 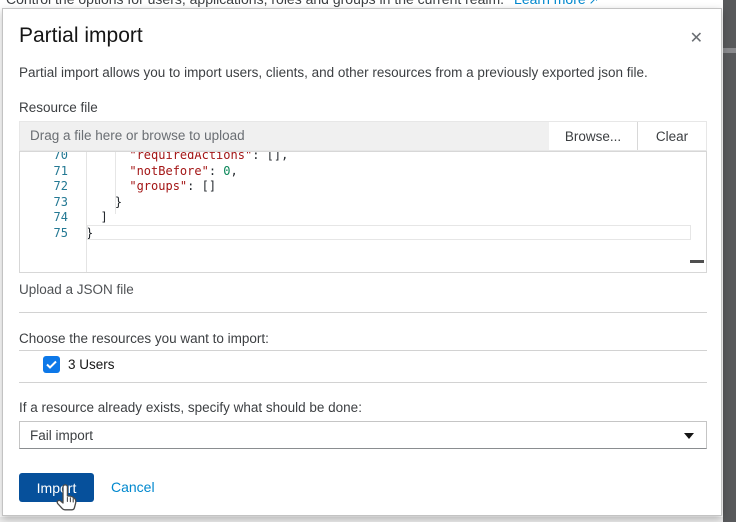 I want to click on resource-file-label: Resource file, so click(x=58, y=107).